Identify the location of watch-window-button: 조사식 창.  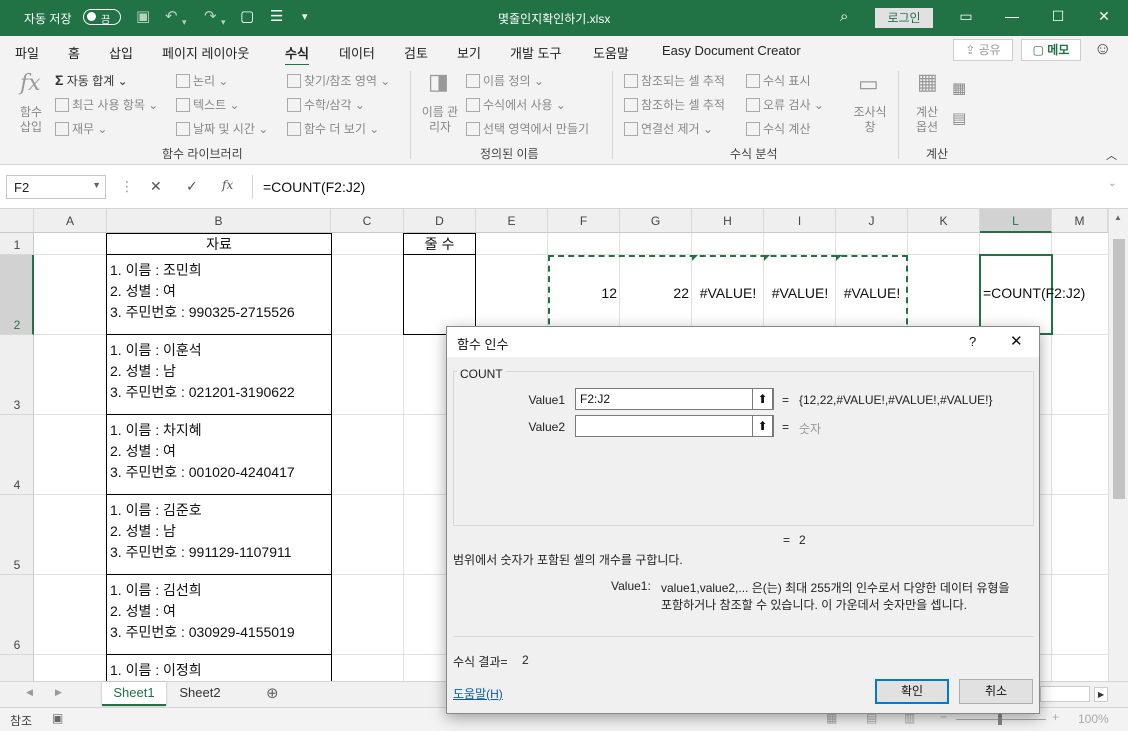
(870, 120).